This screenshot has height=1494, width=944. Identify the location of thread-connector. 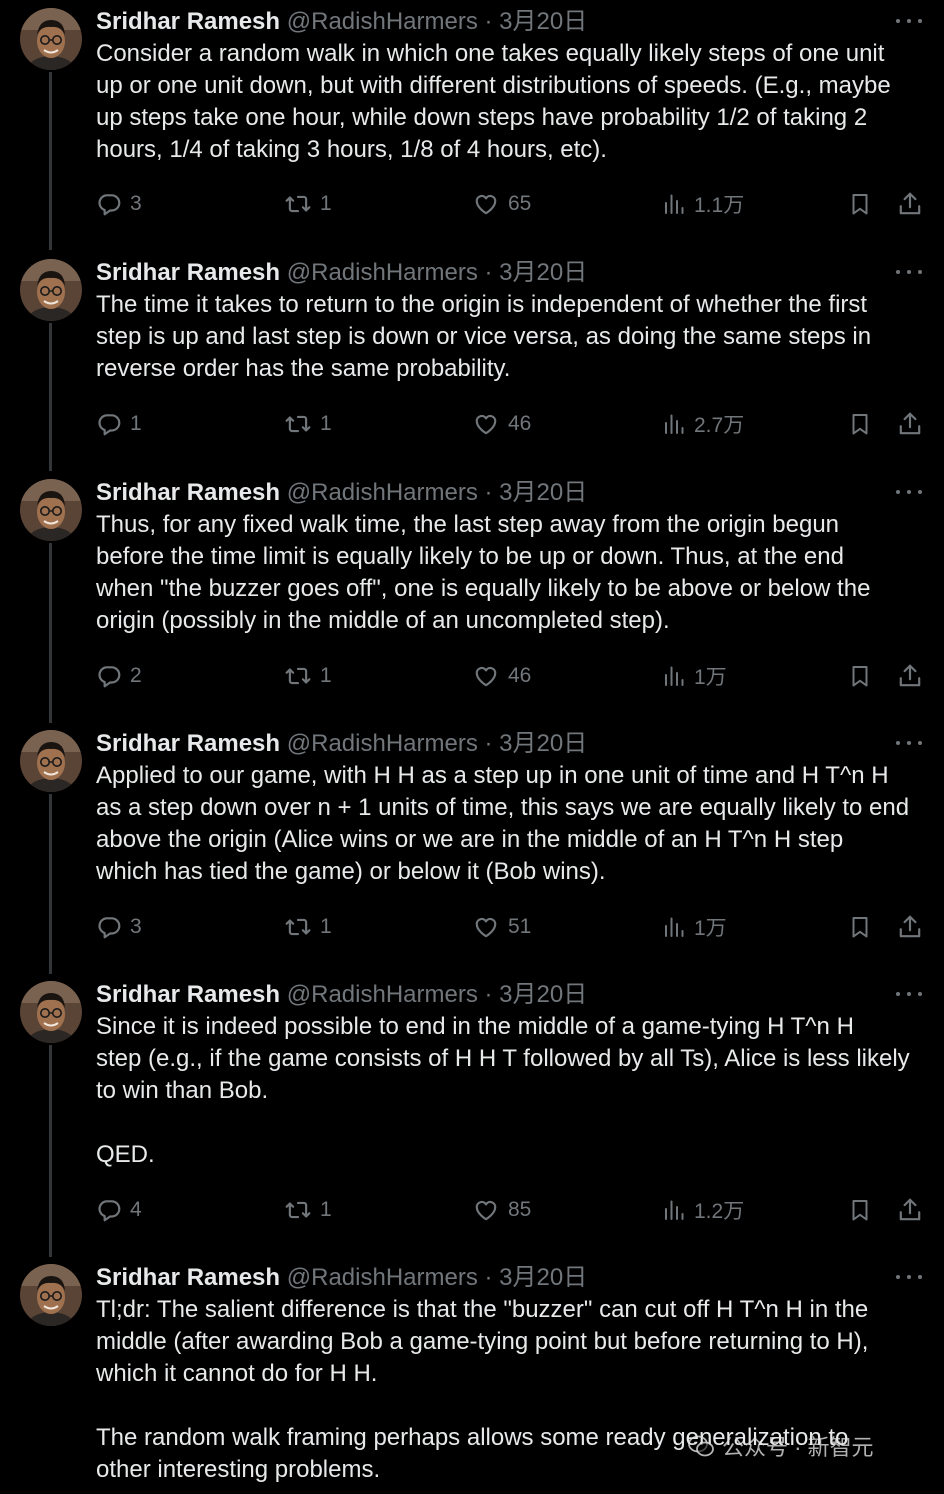
(50, 161).